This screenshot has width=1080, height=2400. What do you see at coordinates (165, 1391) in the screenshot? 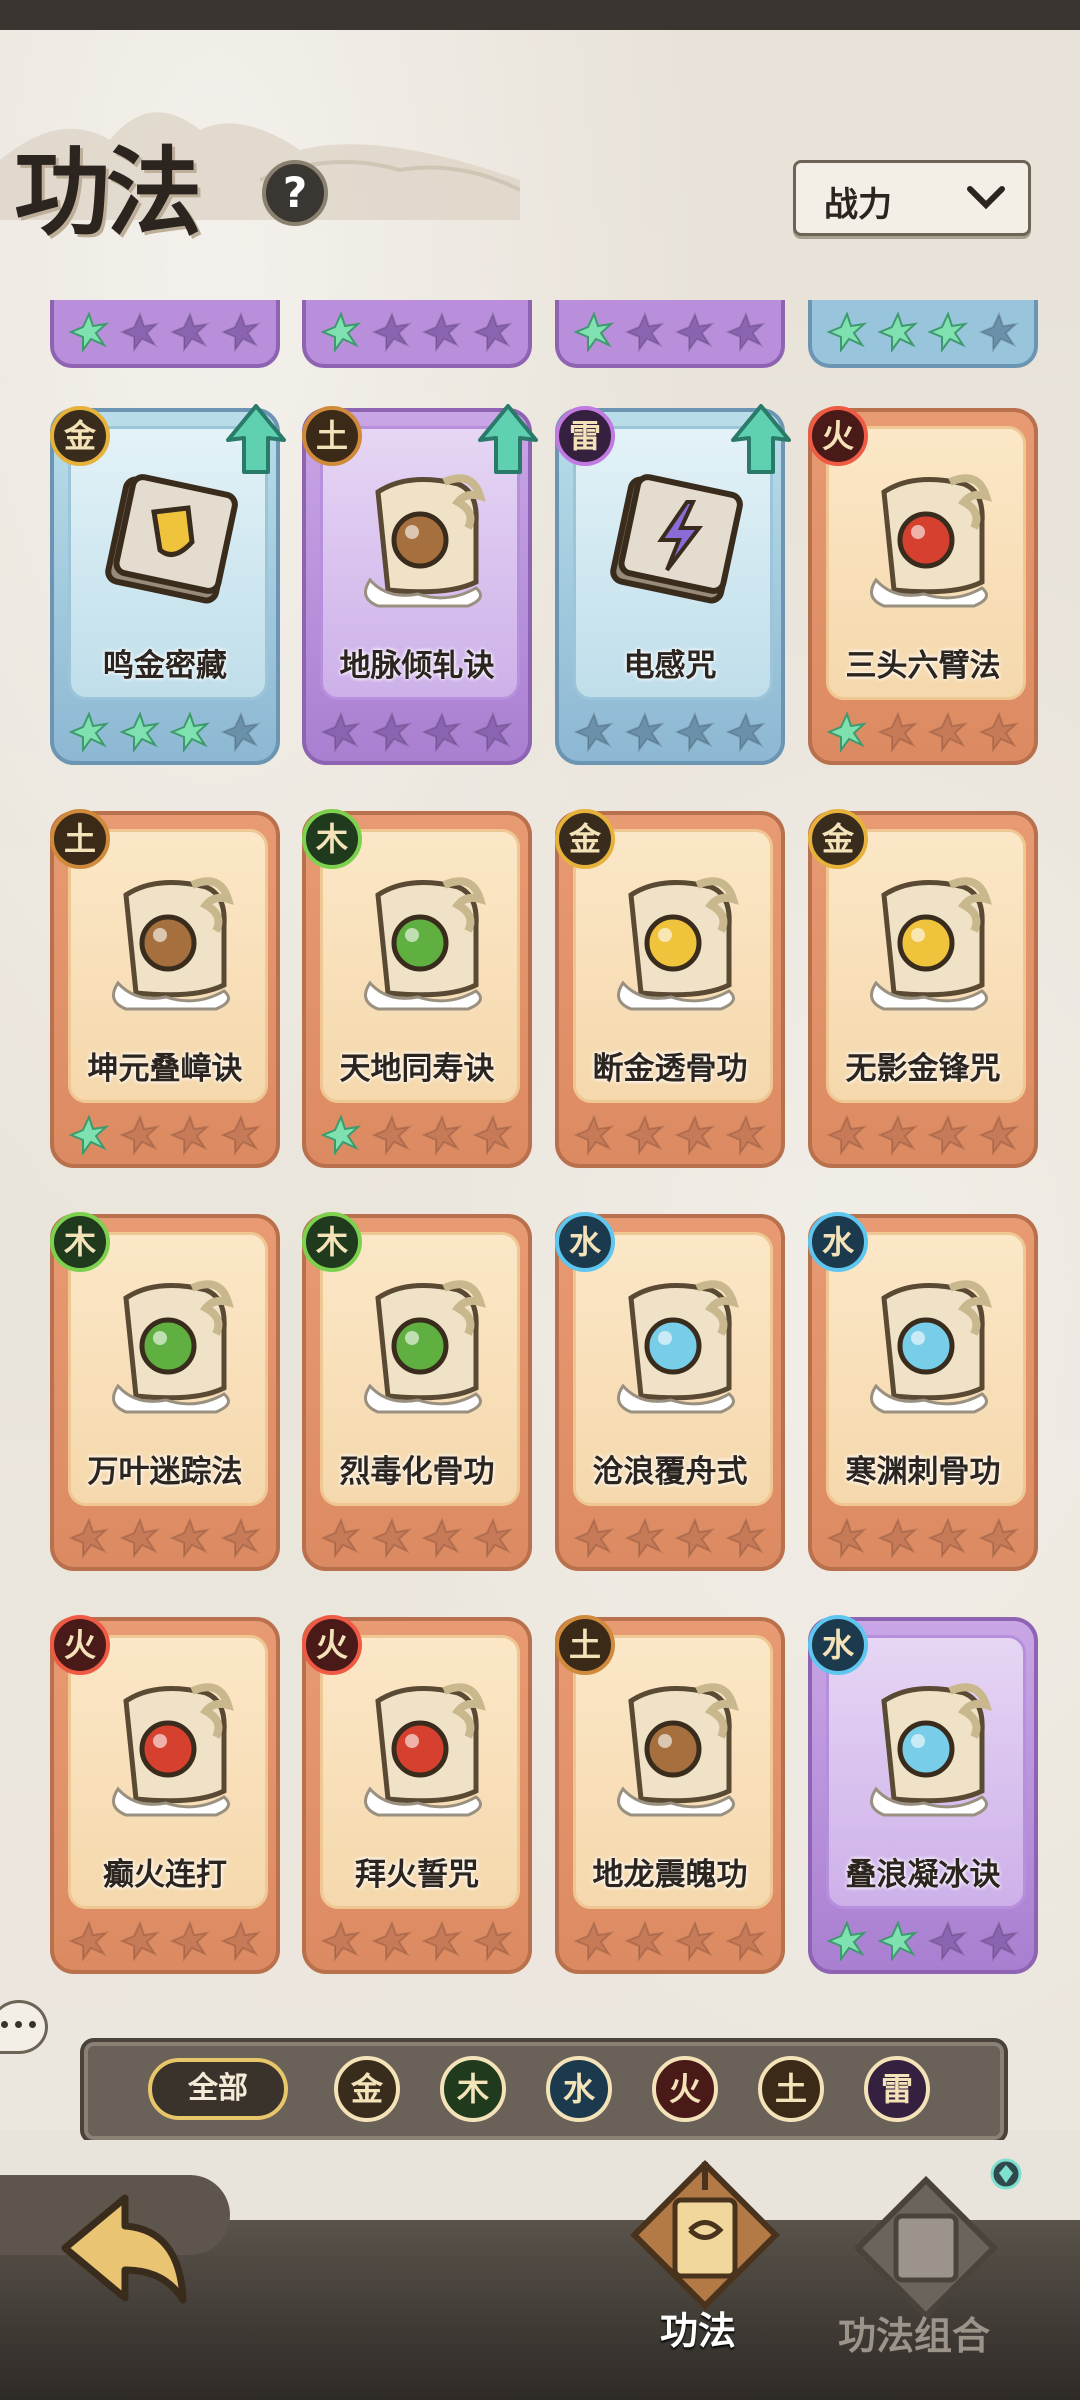
I see `skill-card: 木万叶迷踪法` at bounding box center [165, 1391].